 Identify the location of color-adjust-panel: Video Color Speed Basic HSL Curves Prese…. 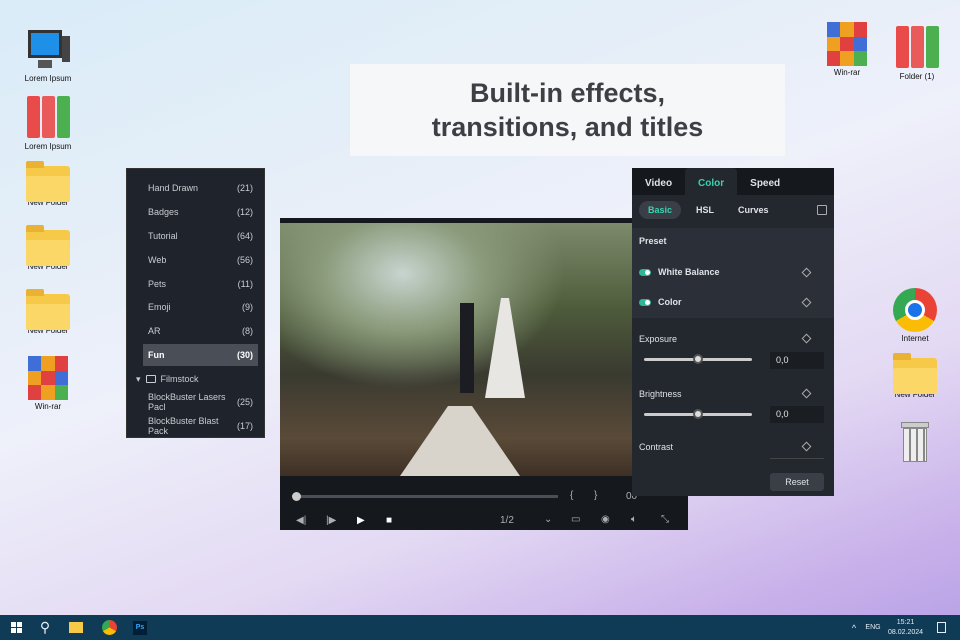
(733, 332).